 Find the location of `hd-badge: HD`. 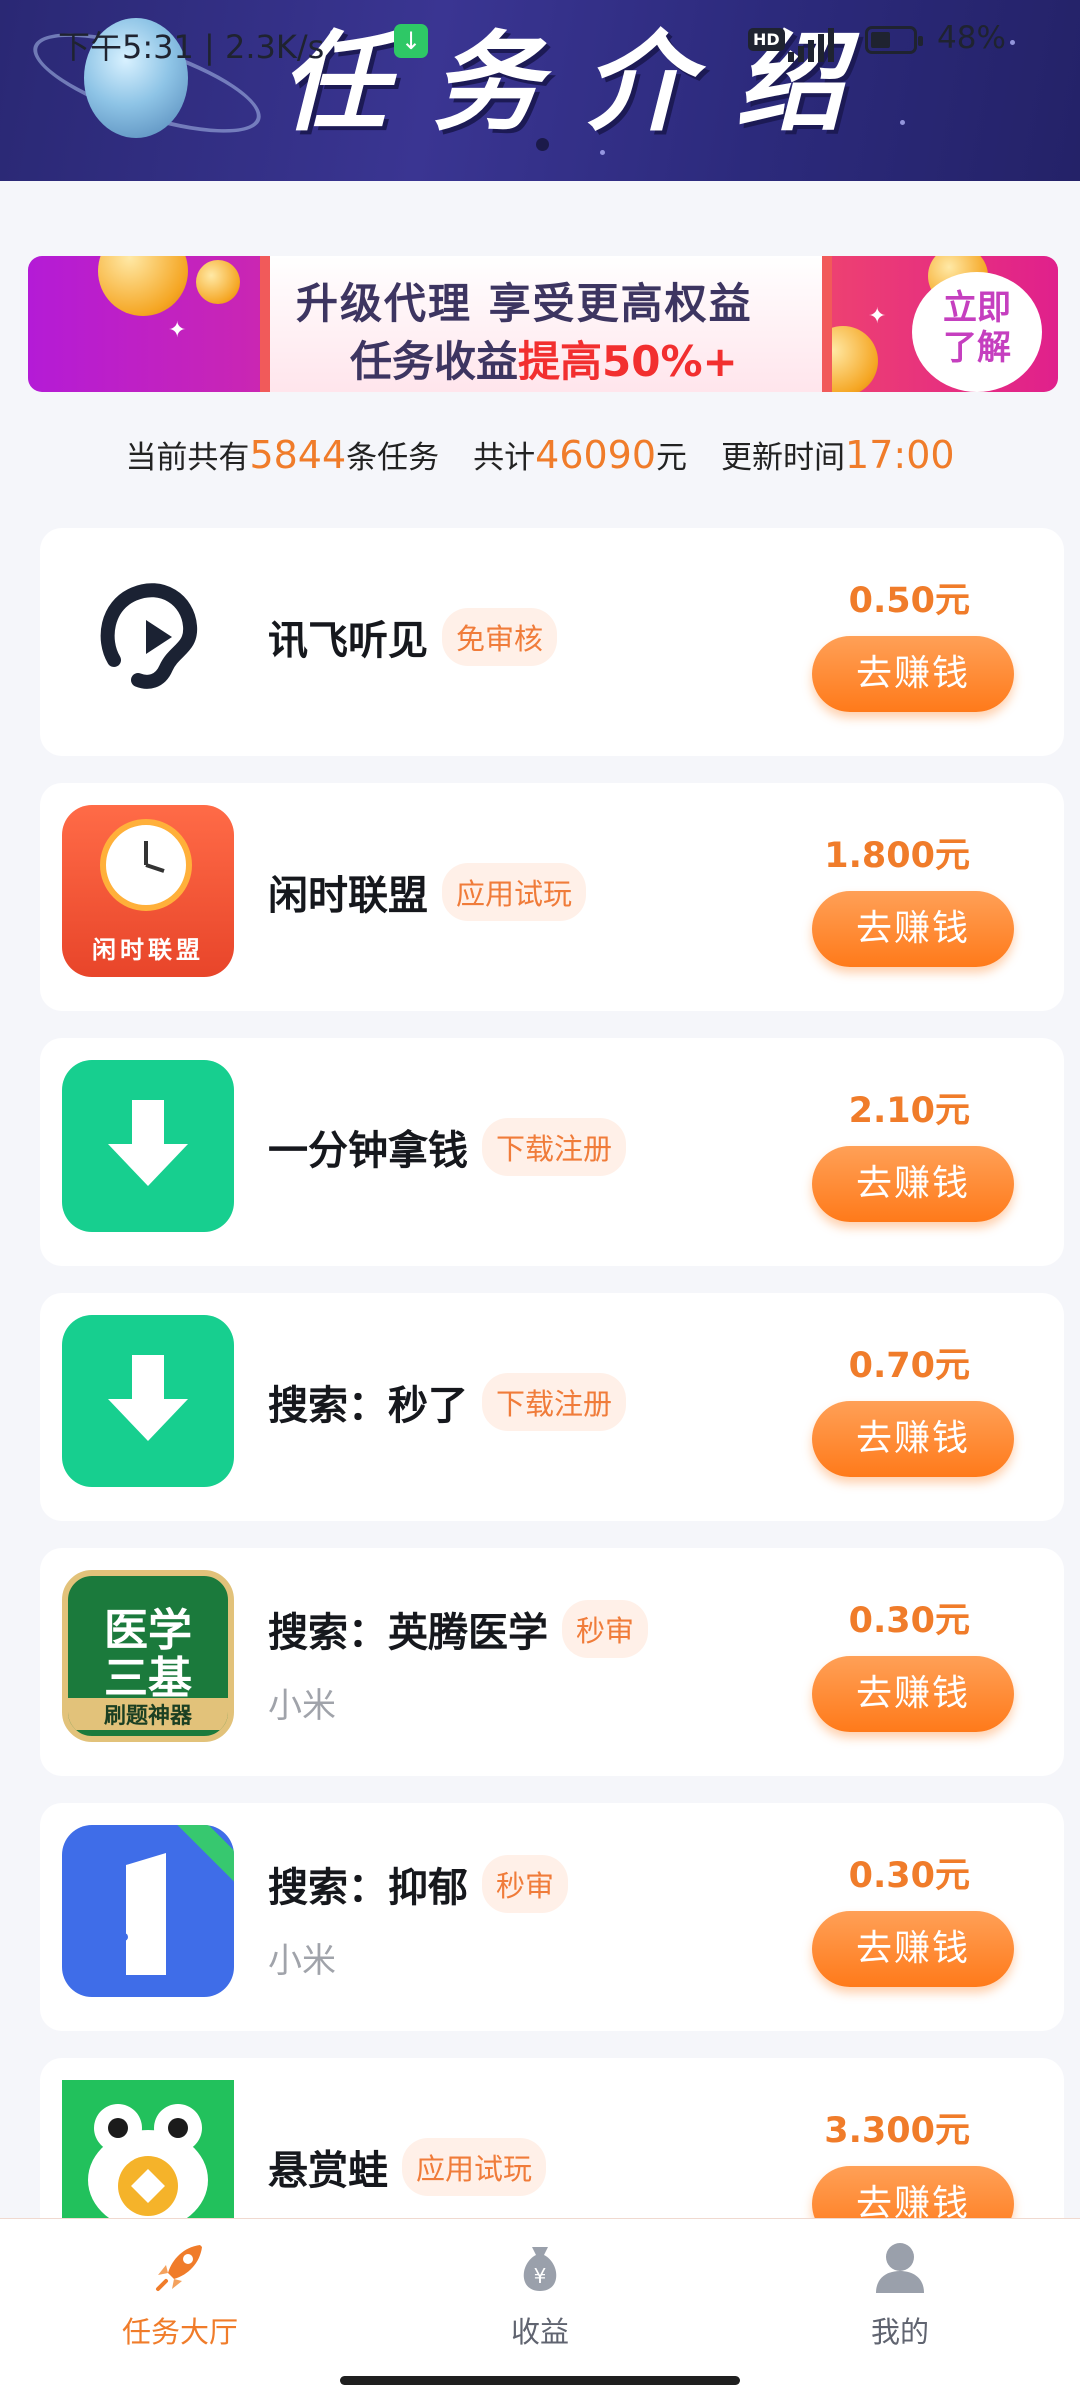

hd-badge: HD is located at coordinates (766, 39).